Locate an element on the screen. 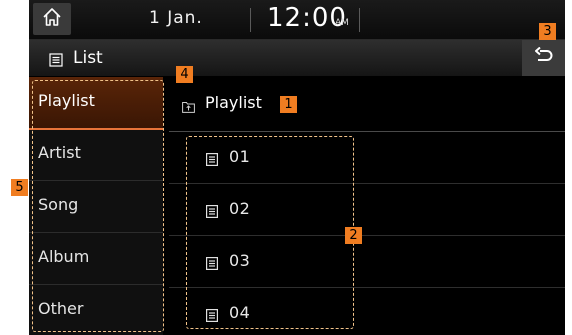 This screenshot has height=335, width=572. callout-badge-5: 5 is located at coordinates (19, 187).